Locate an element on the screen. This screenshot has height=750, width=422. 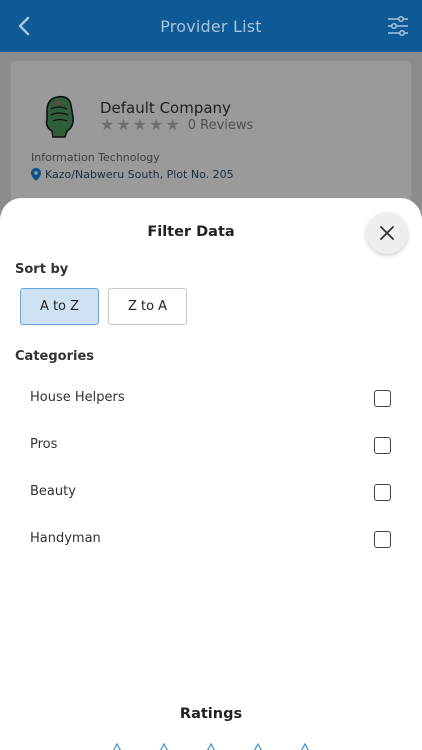
fist-logo-icon is located at coordinates (59, 116).